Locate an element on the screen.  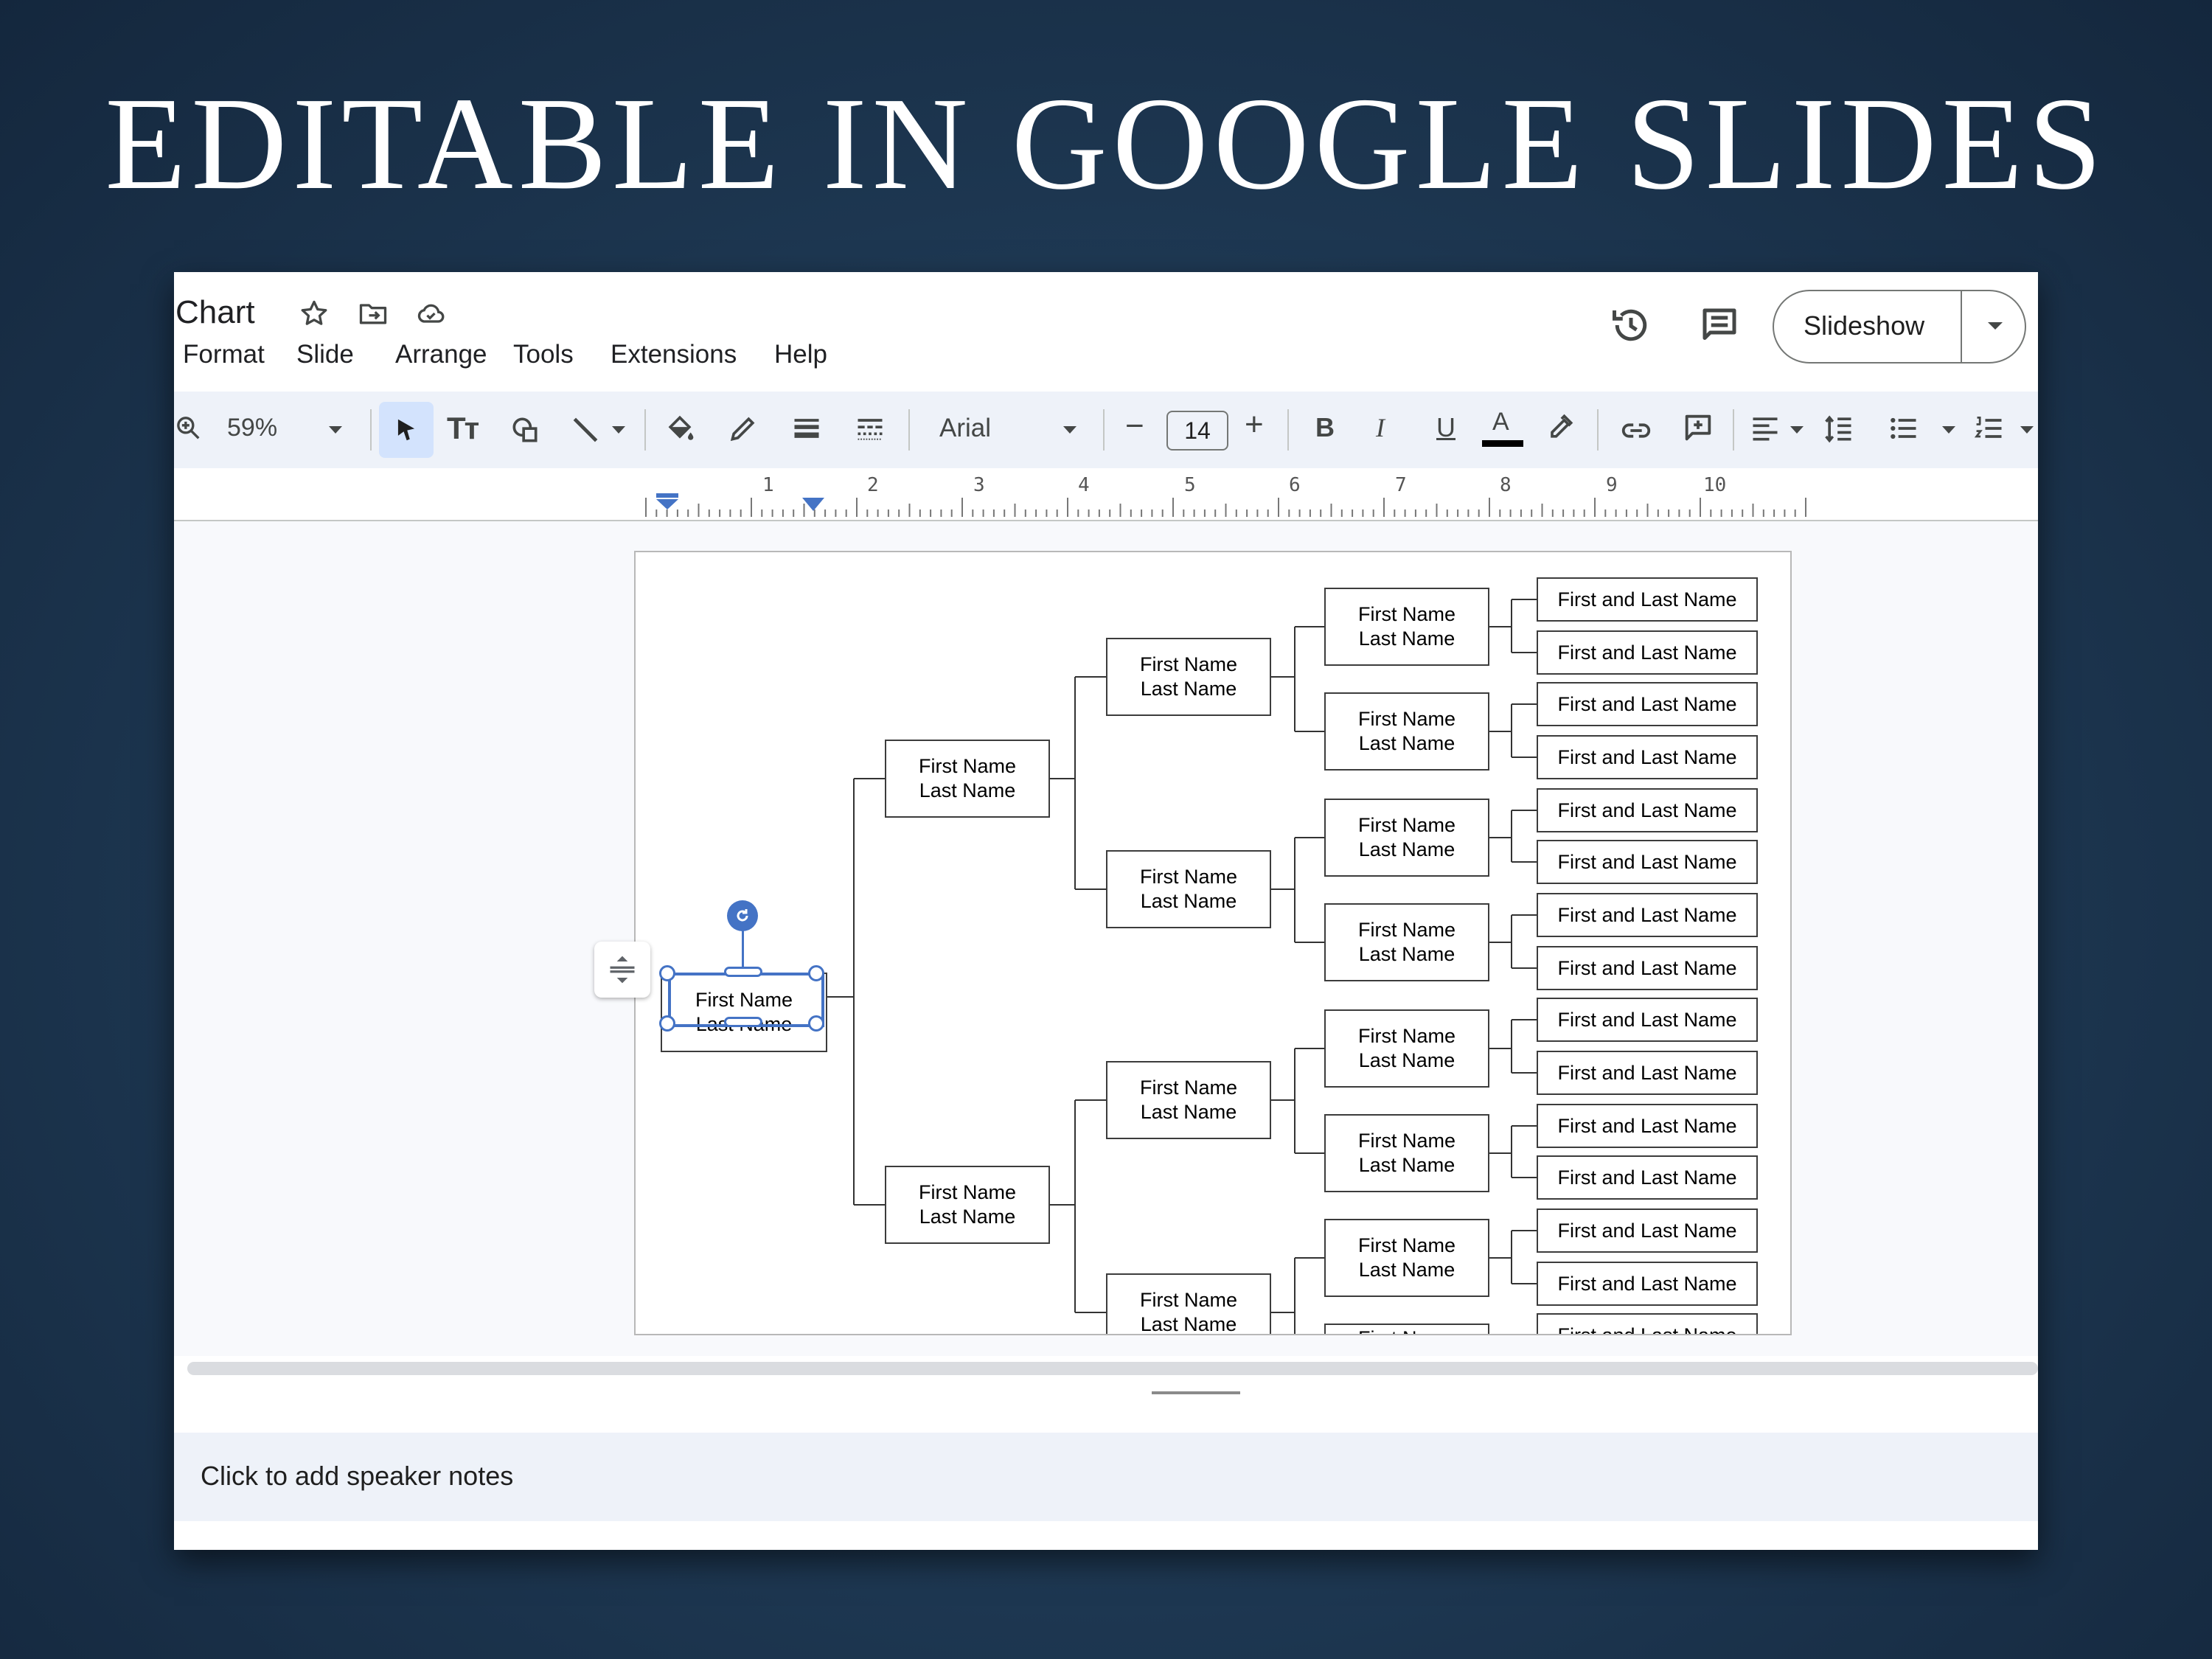
numbered-list-dropdown-icon is located at coordinates (2027, 430).